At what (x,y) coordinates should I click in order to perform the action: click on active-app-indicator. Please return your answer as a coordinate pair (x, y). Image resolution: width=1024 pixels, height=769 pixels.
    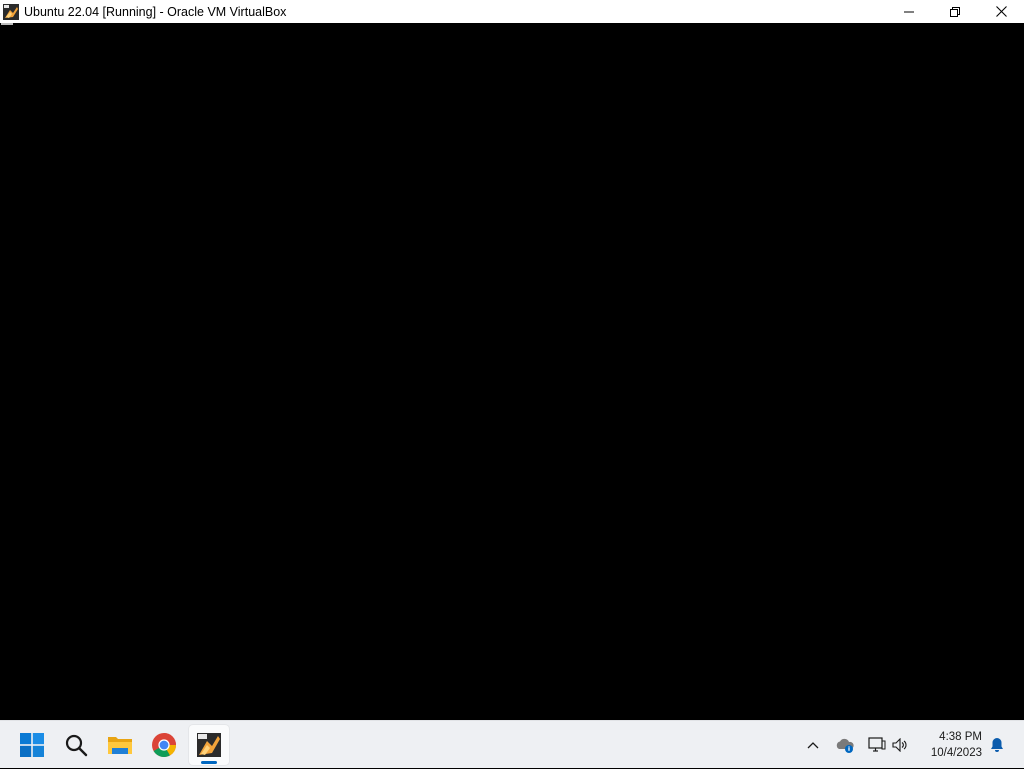
    Looking at the image, I should click on (209, 762).